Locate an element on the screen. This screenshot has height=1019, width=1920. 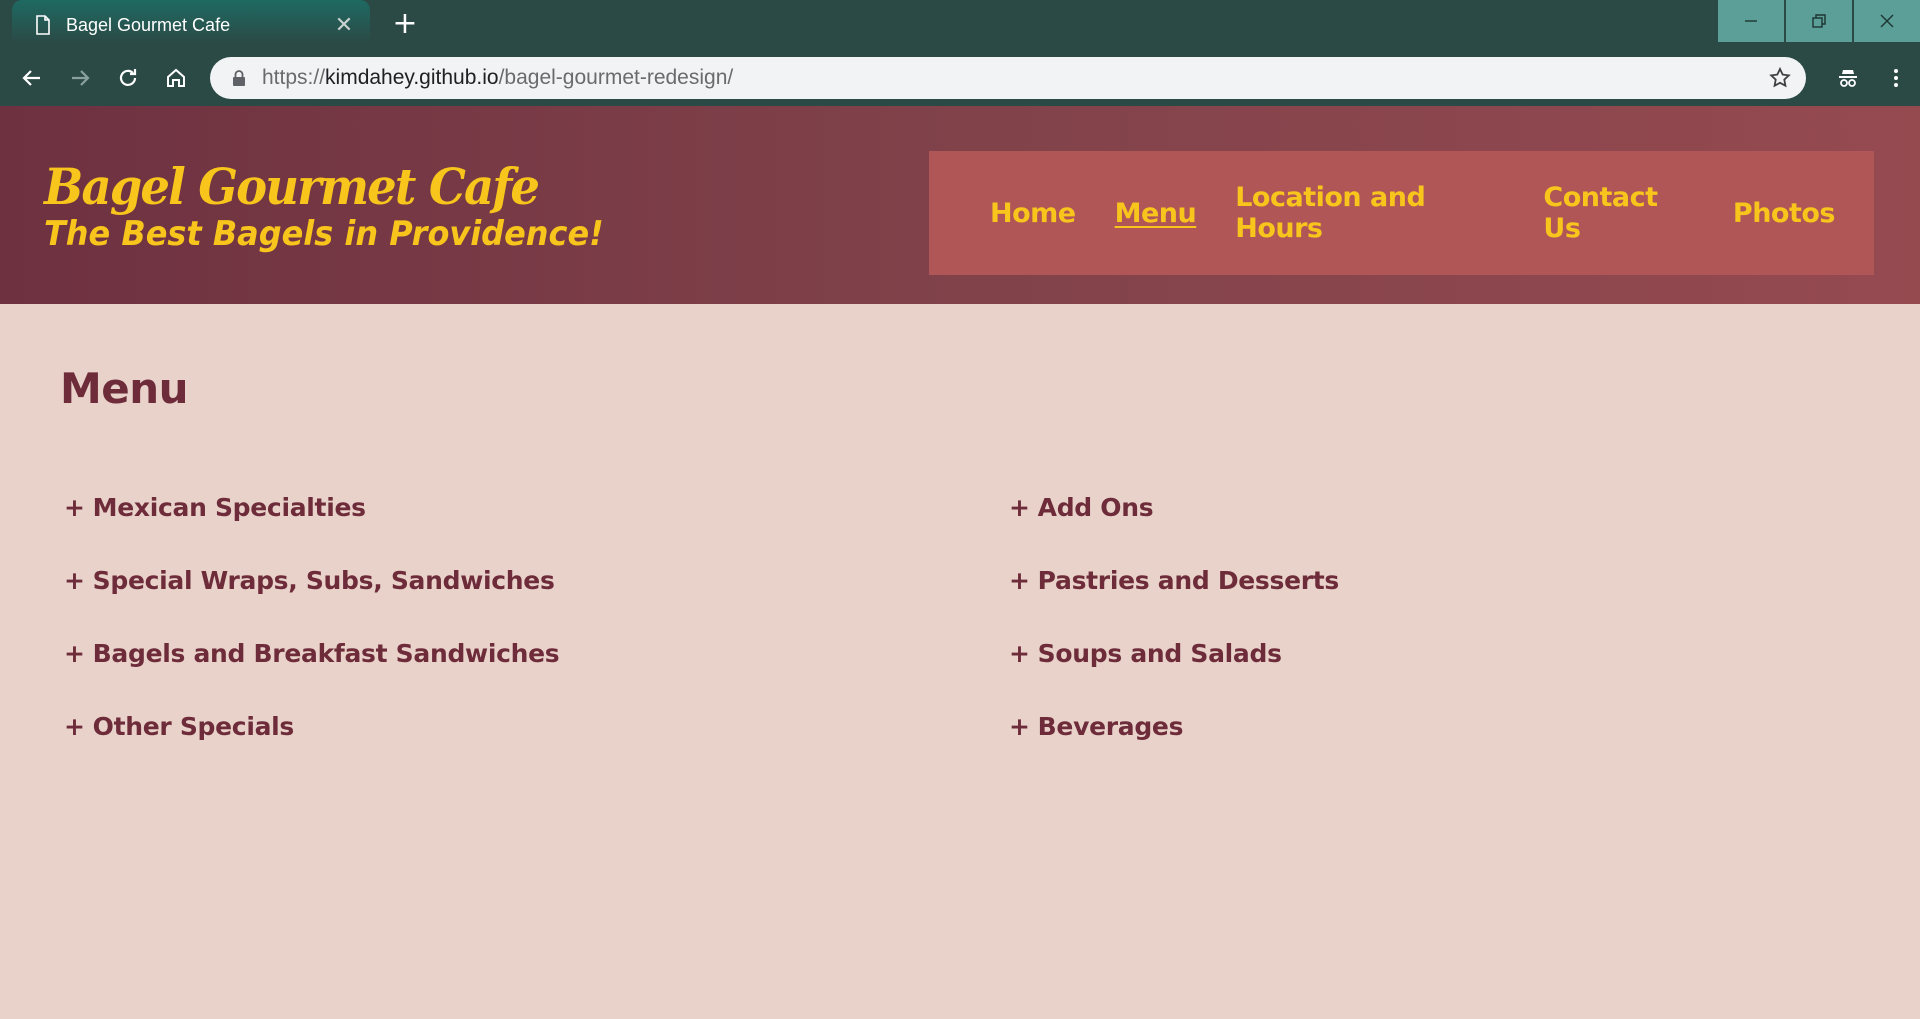
menu-category-beverages: + Beverages is located at coordinates (1174, 748).